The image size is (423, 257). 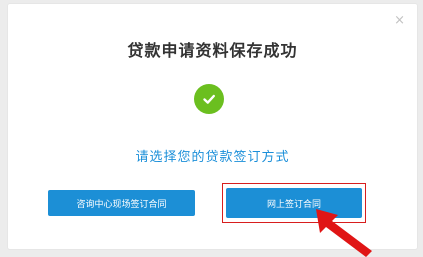 What do you see at coordinates (212, 157) in the screenshot?
I see `signing-method-prompt: 请选择您的贷款签订方式` at bounding box center [212, 157].